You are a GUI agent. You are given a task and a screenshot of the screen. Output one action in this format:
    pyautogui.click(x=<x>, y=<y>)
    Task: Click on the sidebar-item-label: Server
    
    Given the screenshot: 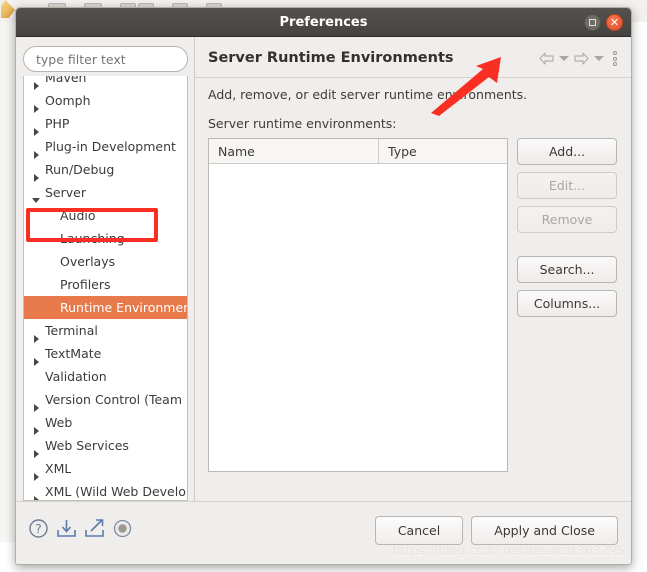 What is the action you would take?
    pyautogui.click(x=65, y=192)
    